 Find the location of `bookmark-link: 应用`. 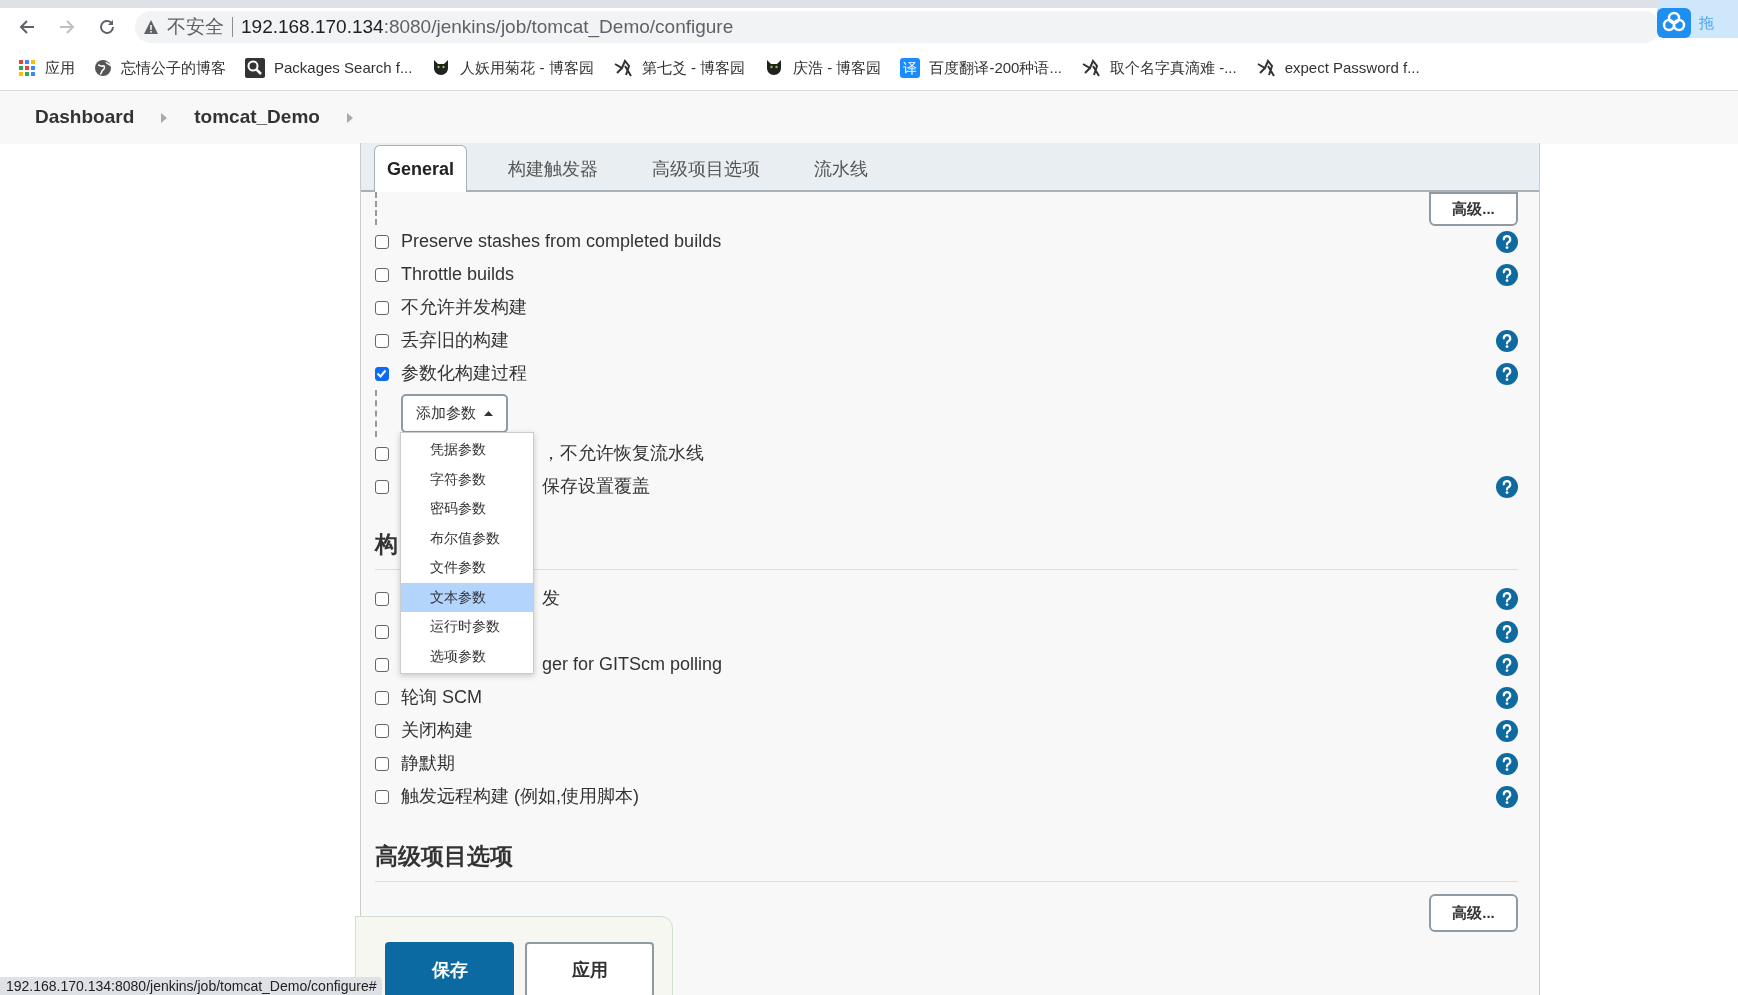

bookmark-link: 应用 is located at coordinates (60, 68).